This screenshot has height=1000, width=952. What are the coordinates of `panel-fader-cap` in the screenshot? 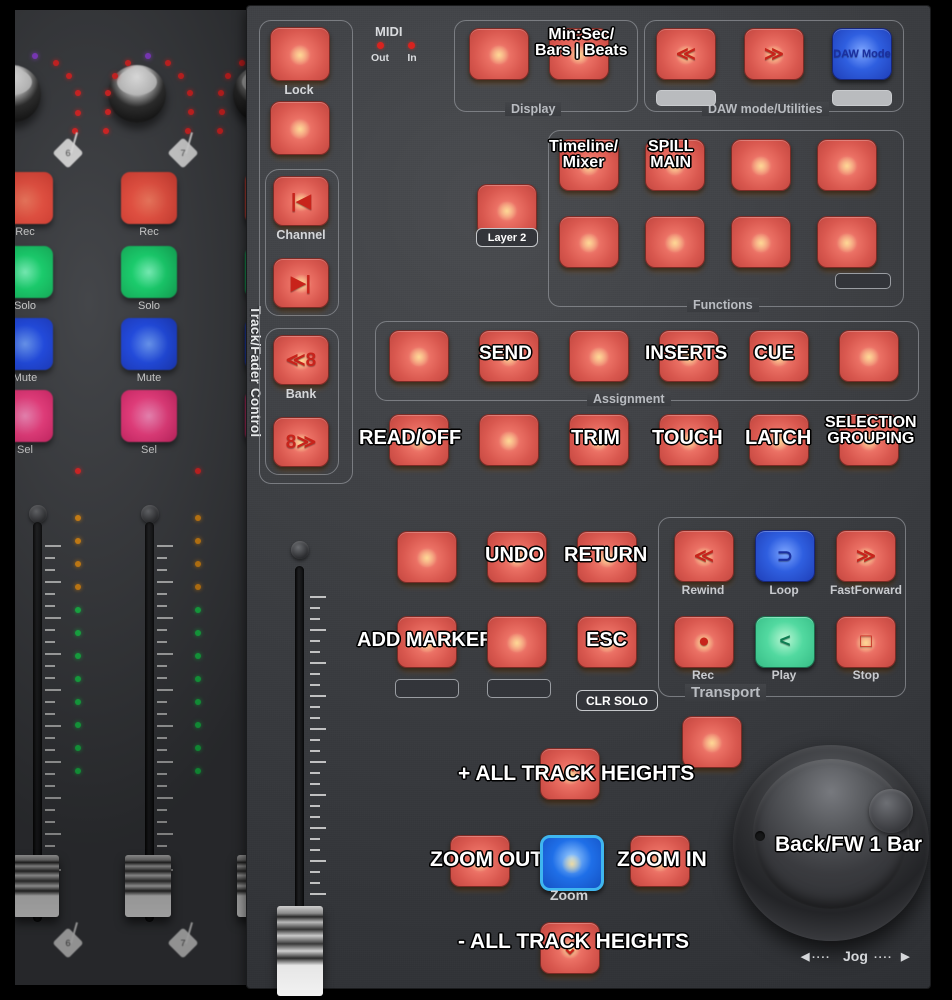 It's located at (300, 951).